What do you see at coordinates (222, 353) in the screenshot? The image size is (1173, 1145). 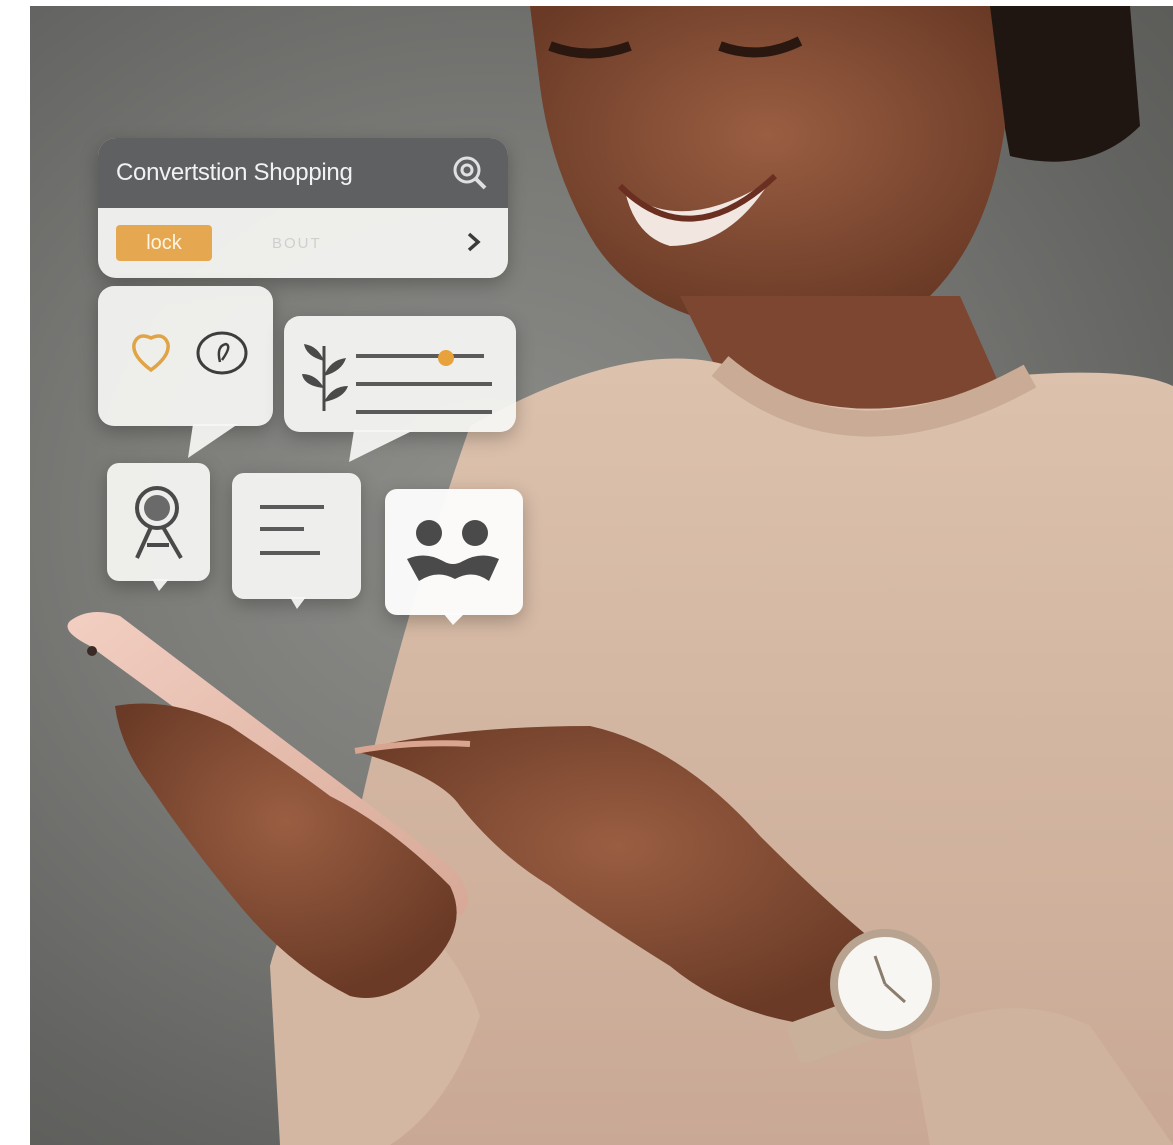 I see `chat-icon` at bounding box center [222, 353].